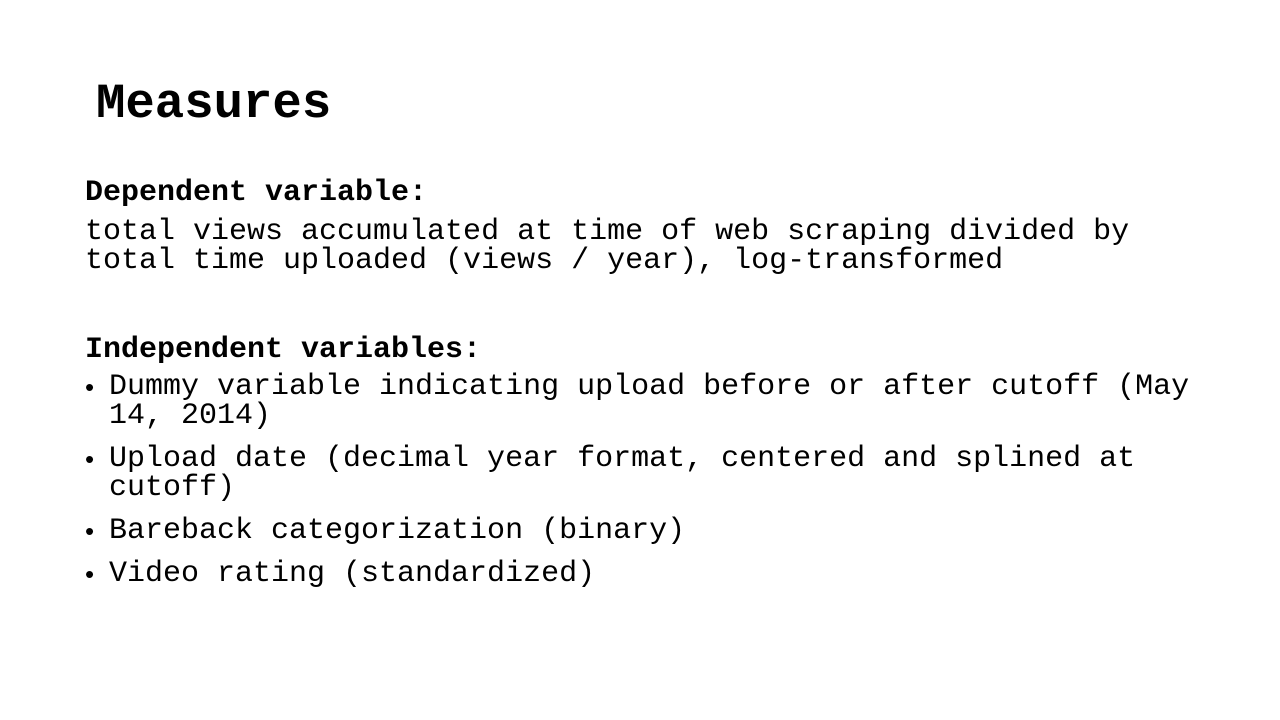  I want to click on list-item: • Bareback categorization (binary), so click(640, 531).